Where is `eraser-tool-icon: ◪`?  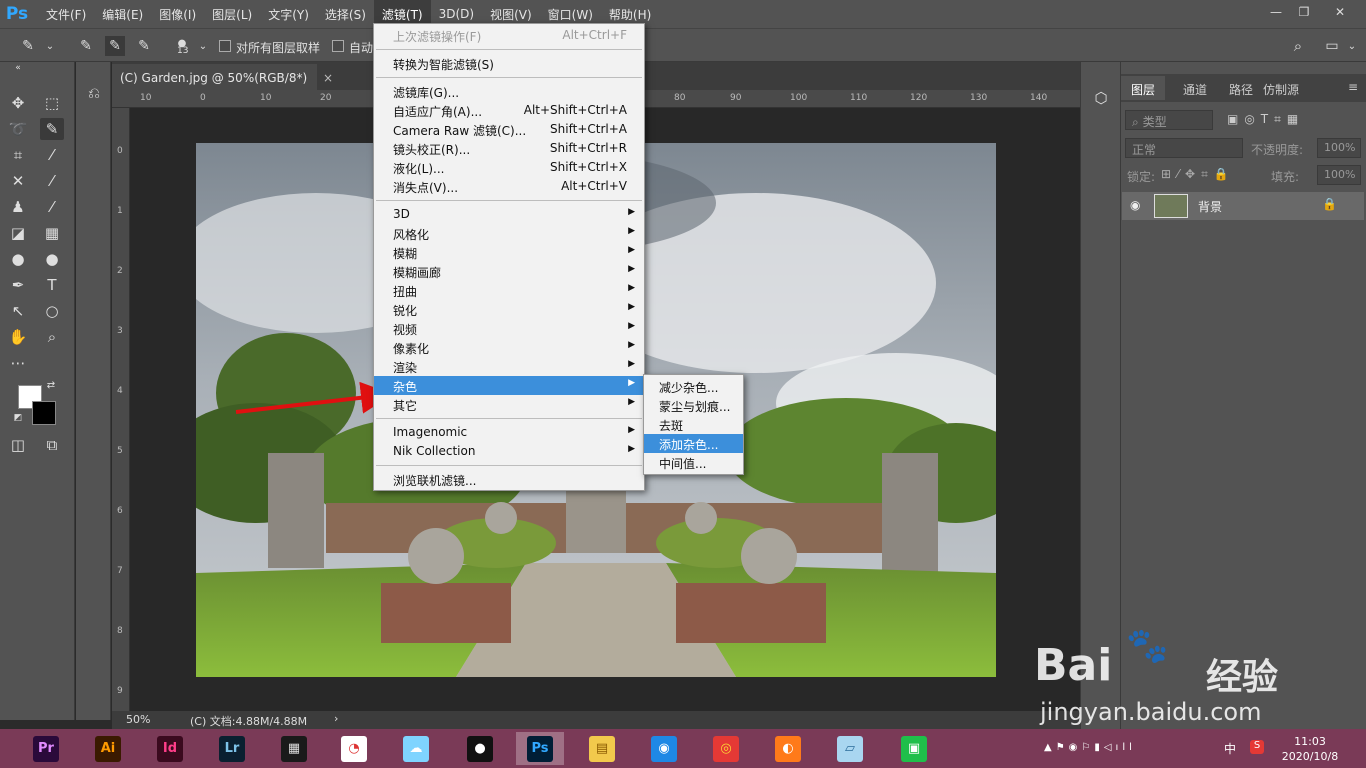
eraser-tool-icon: ◪ is located at coordinates (18, 233).